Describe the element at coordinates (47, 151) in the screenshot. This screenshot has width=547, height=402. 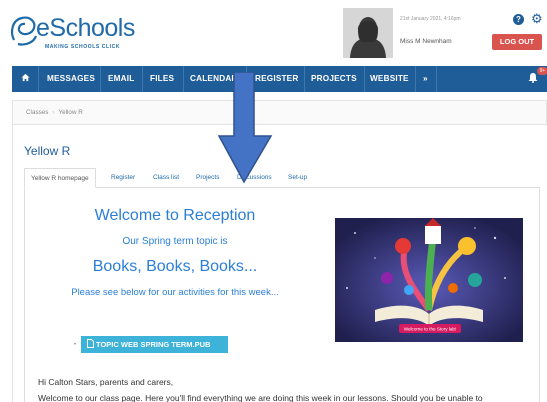
I see `page-title: Yellow R` at that location.